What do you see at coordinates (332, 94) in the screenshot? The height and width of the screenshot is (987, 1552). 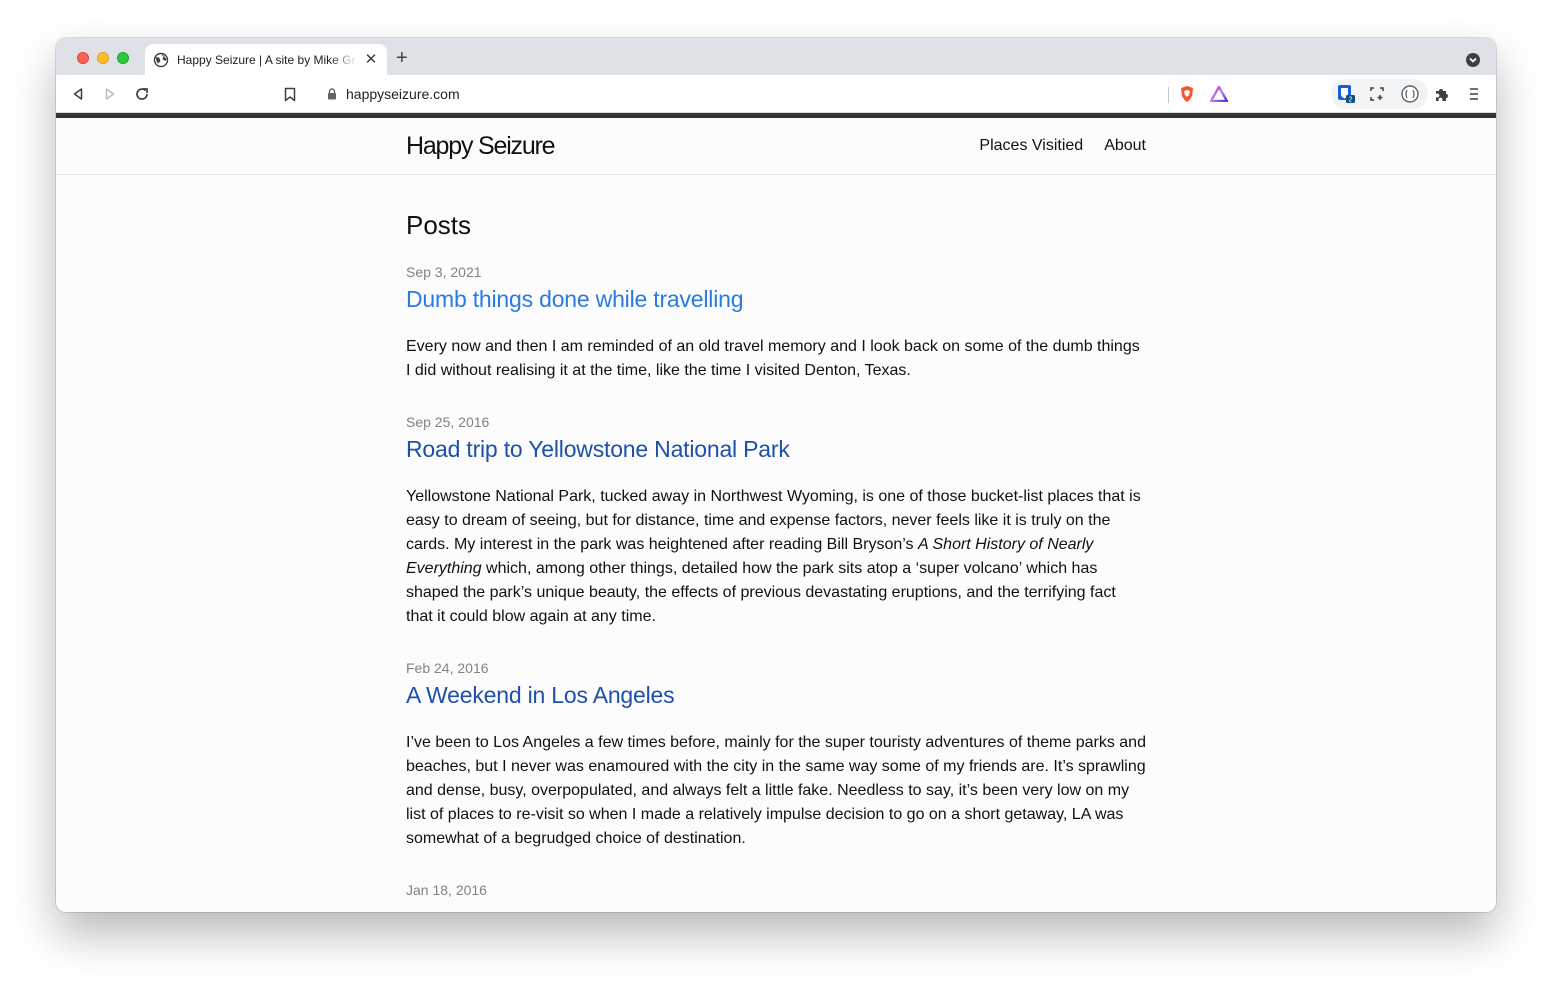 I see `lock-icon` at bounding box center [332, 94].